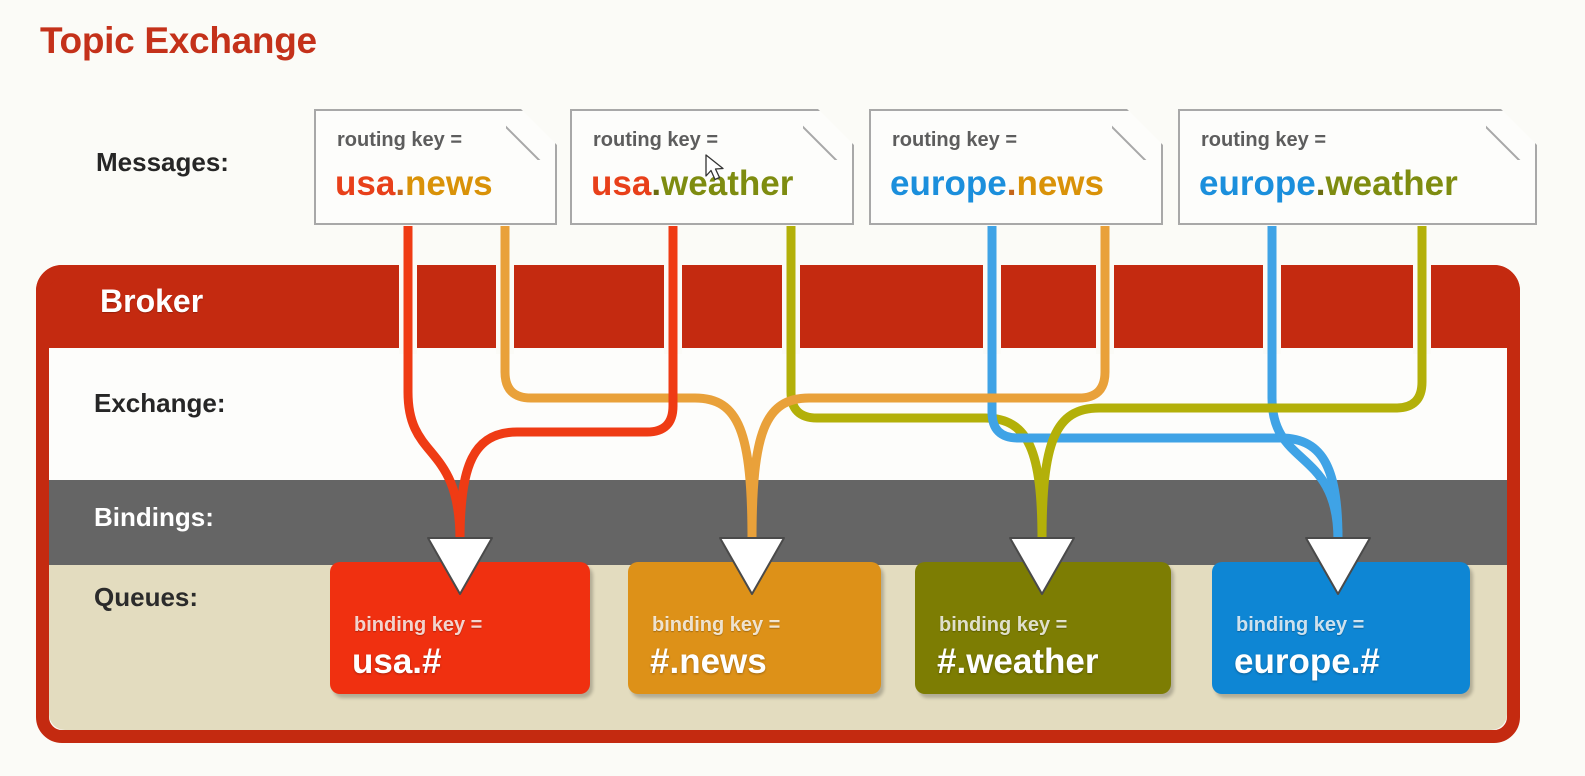  I want to click on routing-key-value: europe.news, so click(997, 184).